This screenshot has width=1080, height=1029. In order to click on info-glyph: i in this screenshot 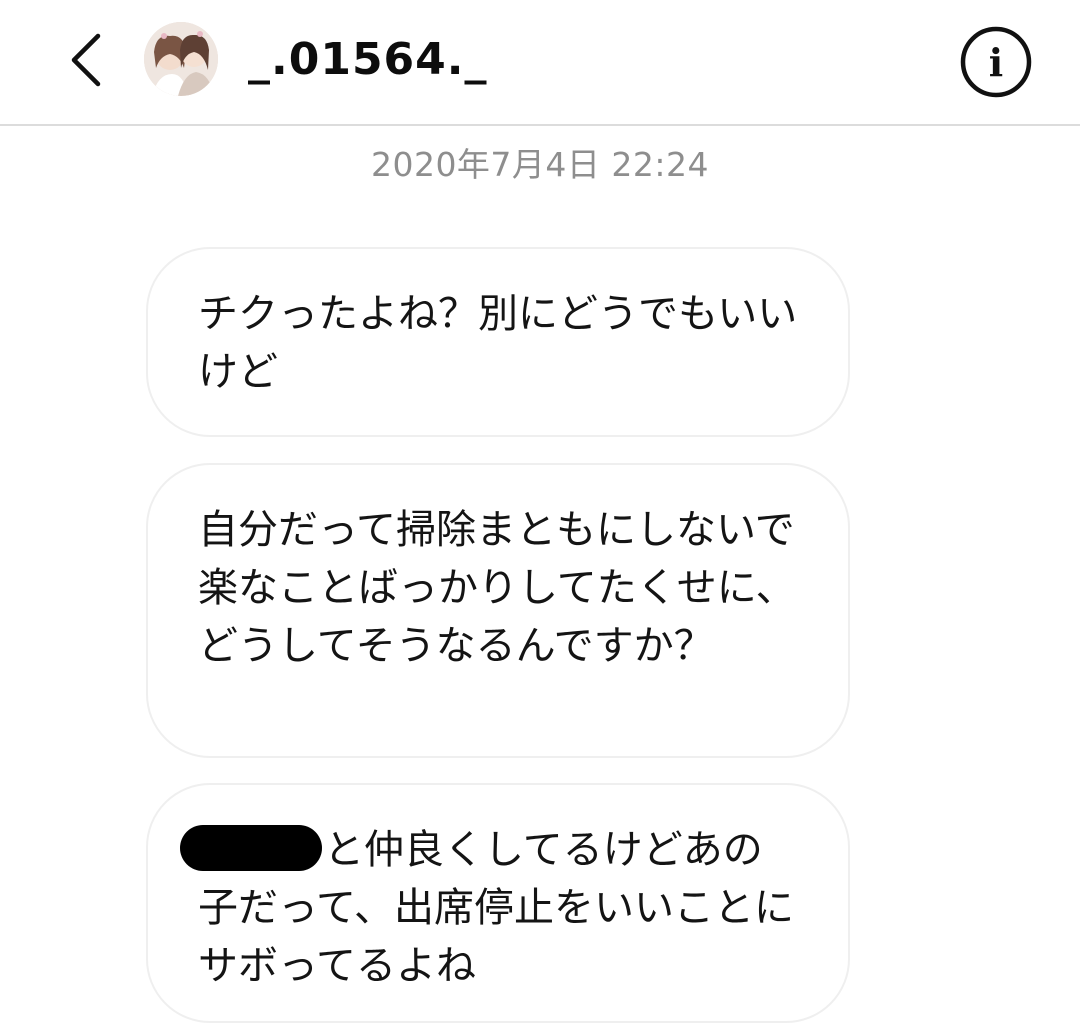, I will do `click(996, 62)`.